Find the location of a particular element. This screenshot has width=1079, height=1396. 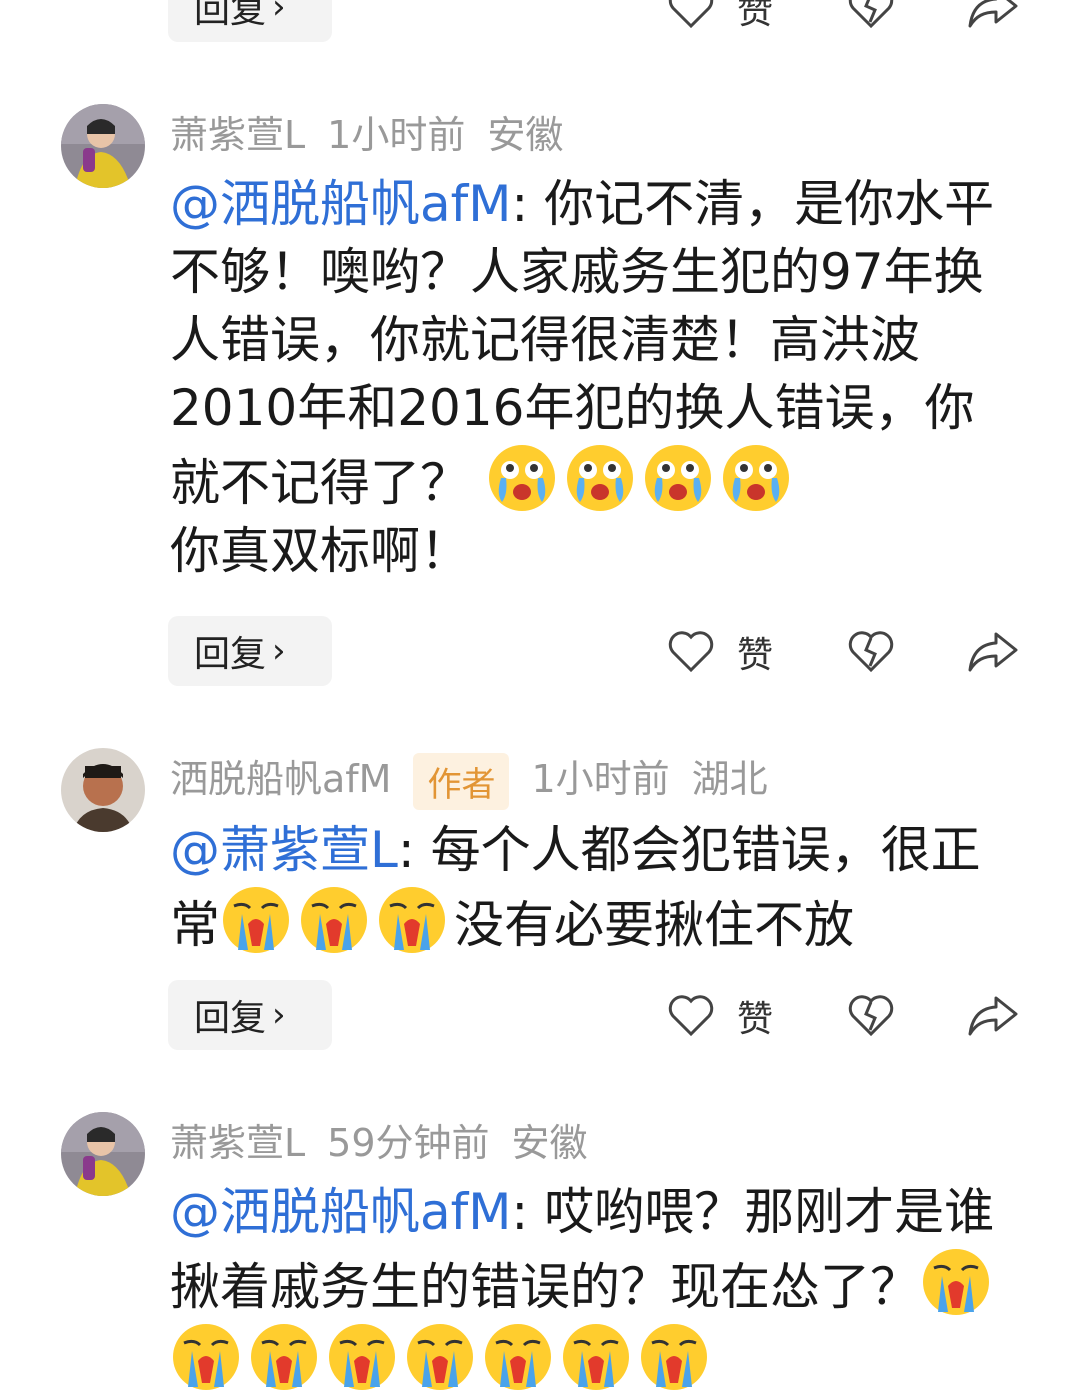

timestamp: 59分钟前 is located at coordinates (408, 1143).